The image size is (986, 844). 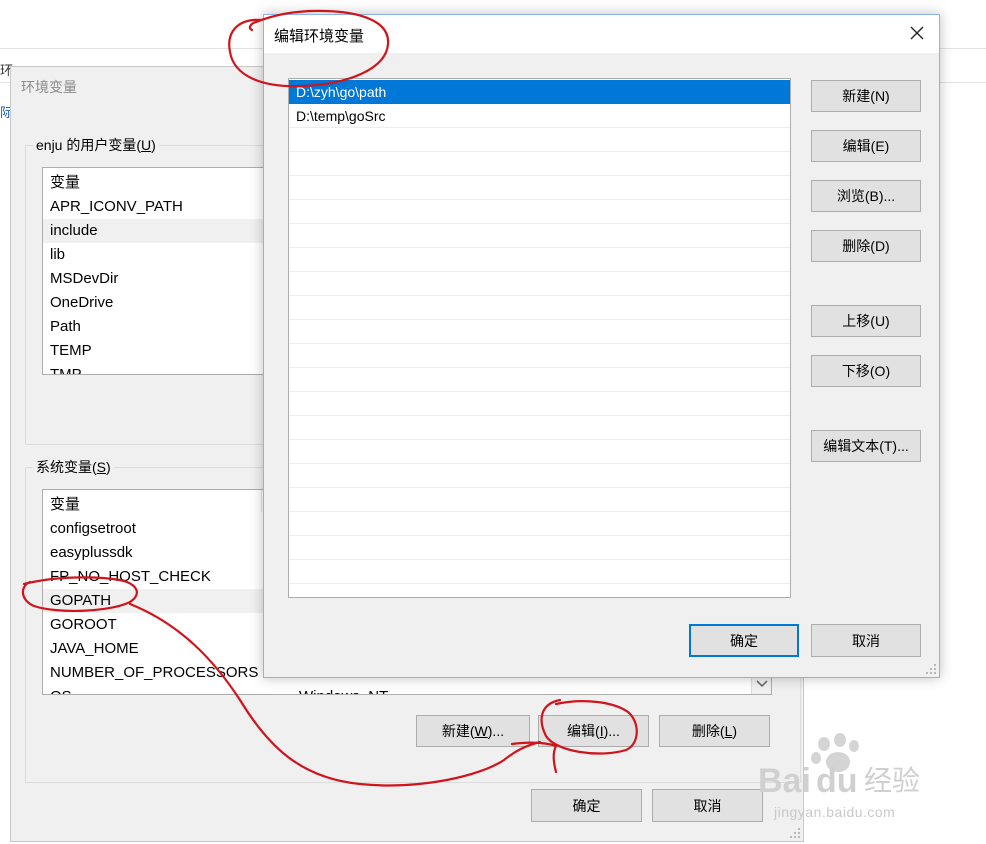 I want to click on user-variables-label: enju 的用户变量(U), so click(x=96, y=145).